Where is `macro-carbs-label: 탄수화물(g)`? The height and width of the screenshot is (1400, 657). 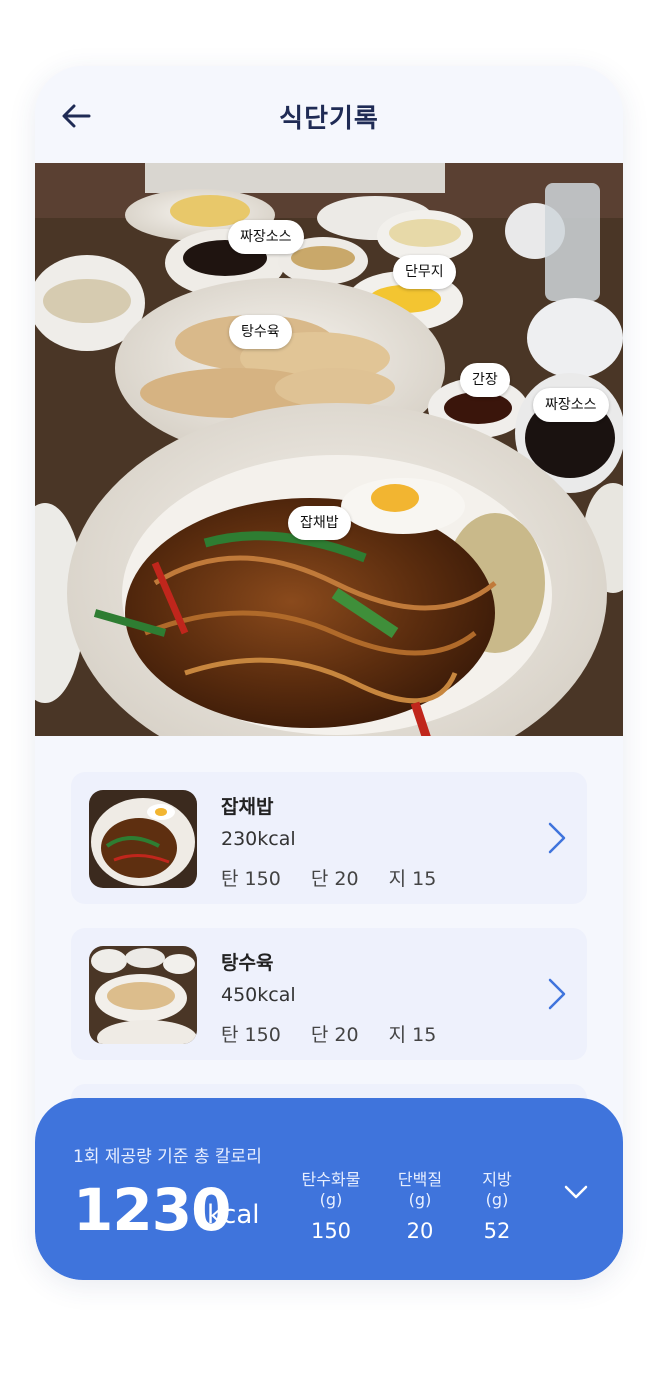
macro-carbs-label: 탄수화물(g) is located at coordinates (331, 1189).